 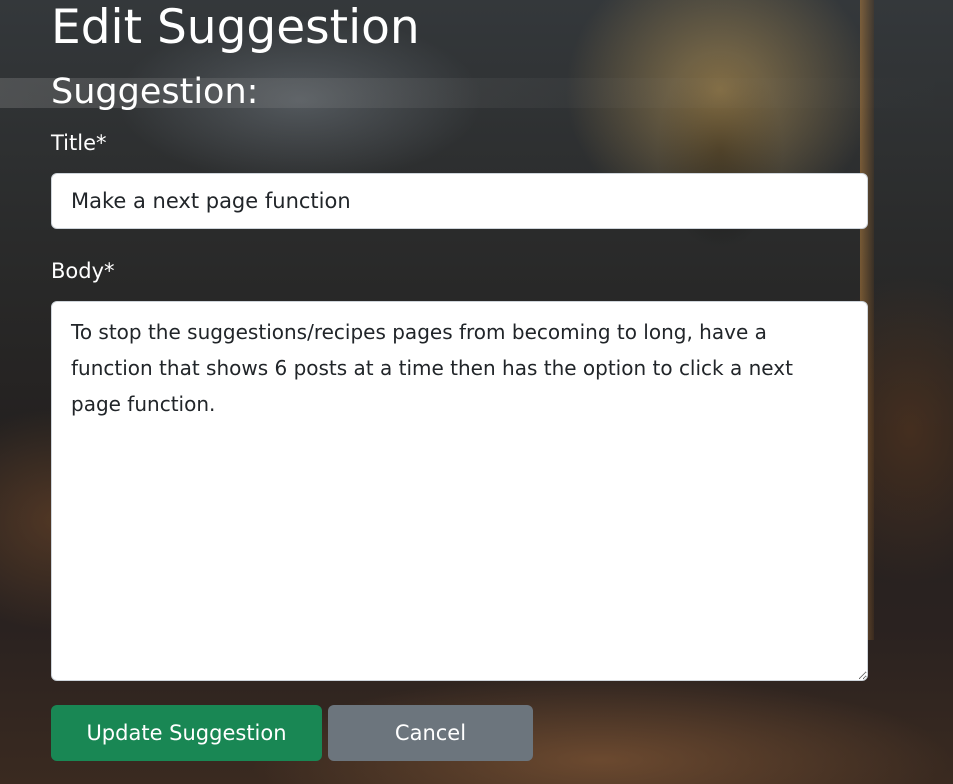 What do you see at coordinates (83, 271) in the screenshot?
I see `body-label: Body*` at bounding box center [83, 271].